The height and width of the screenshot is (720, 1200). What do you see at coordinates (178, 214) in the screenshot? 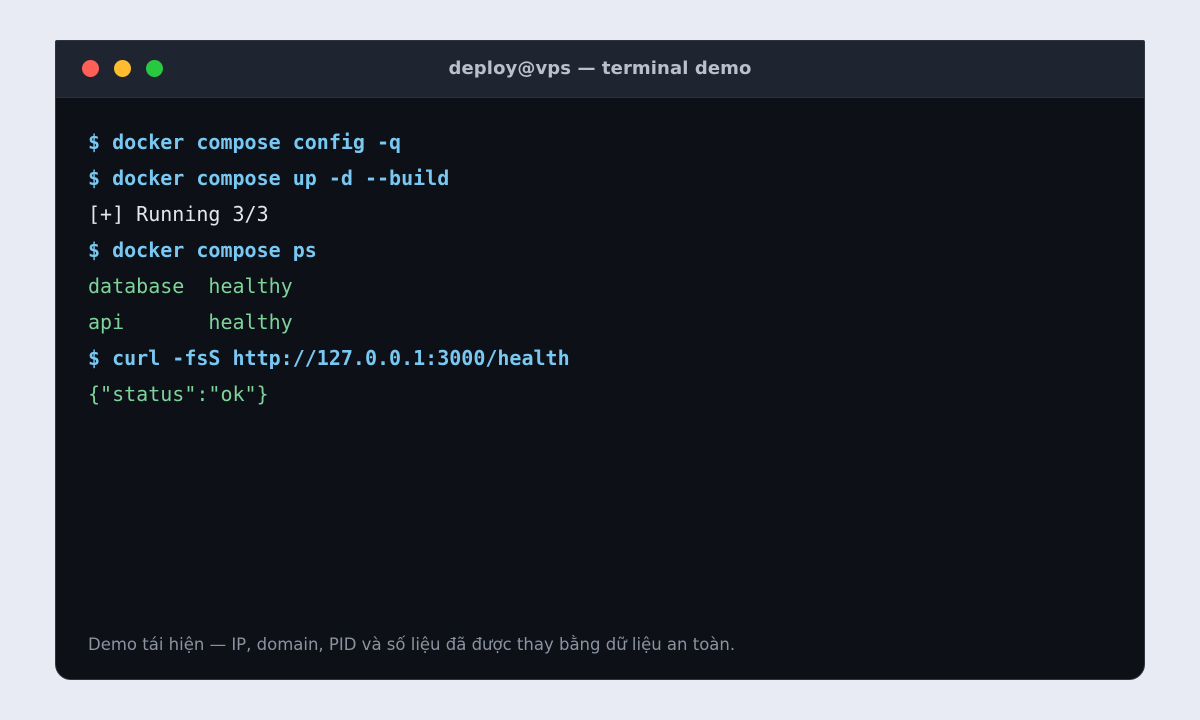
I see `output-line-running: [+] Running 3/3` at bounding box center [178, 214].